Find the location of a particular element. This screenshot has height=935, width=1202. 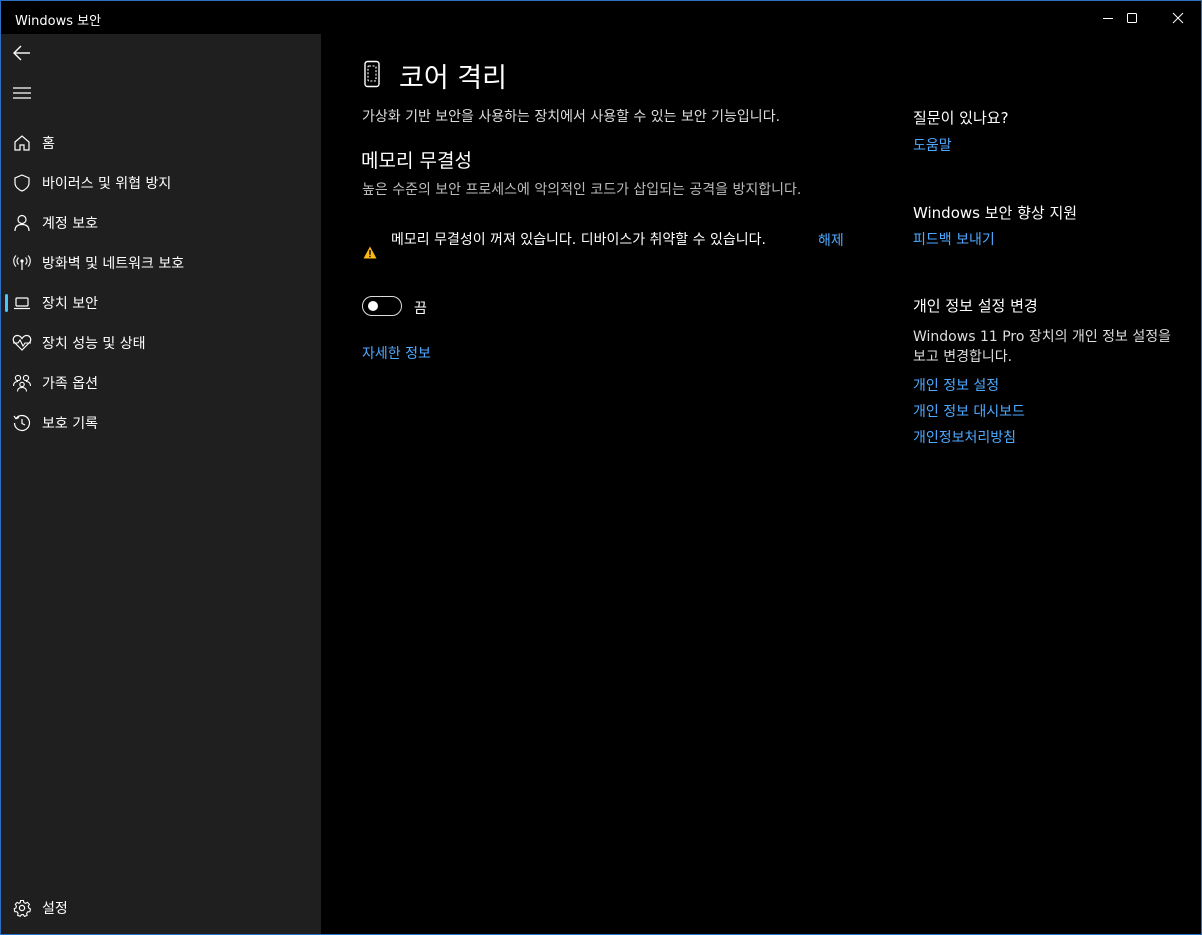

maximize-icon is located at coordinates (1132, 17).